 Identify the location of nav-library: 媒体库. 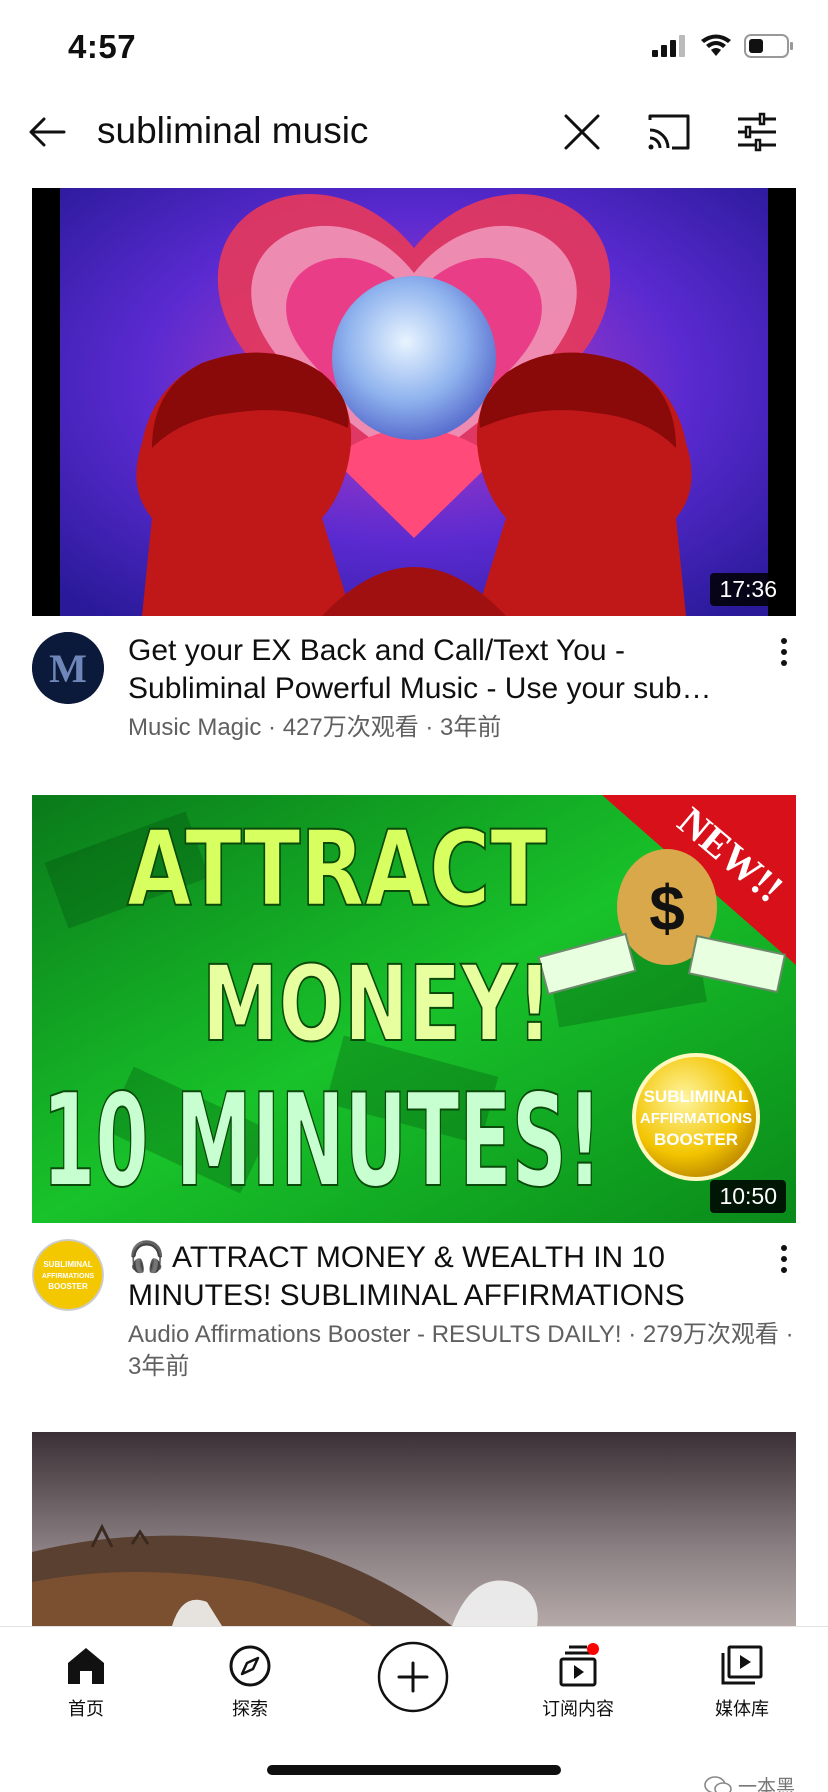
(742, 1682).